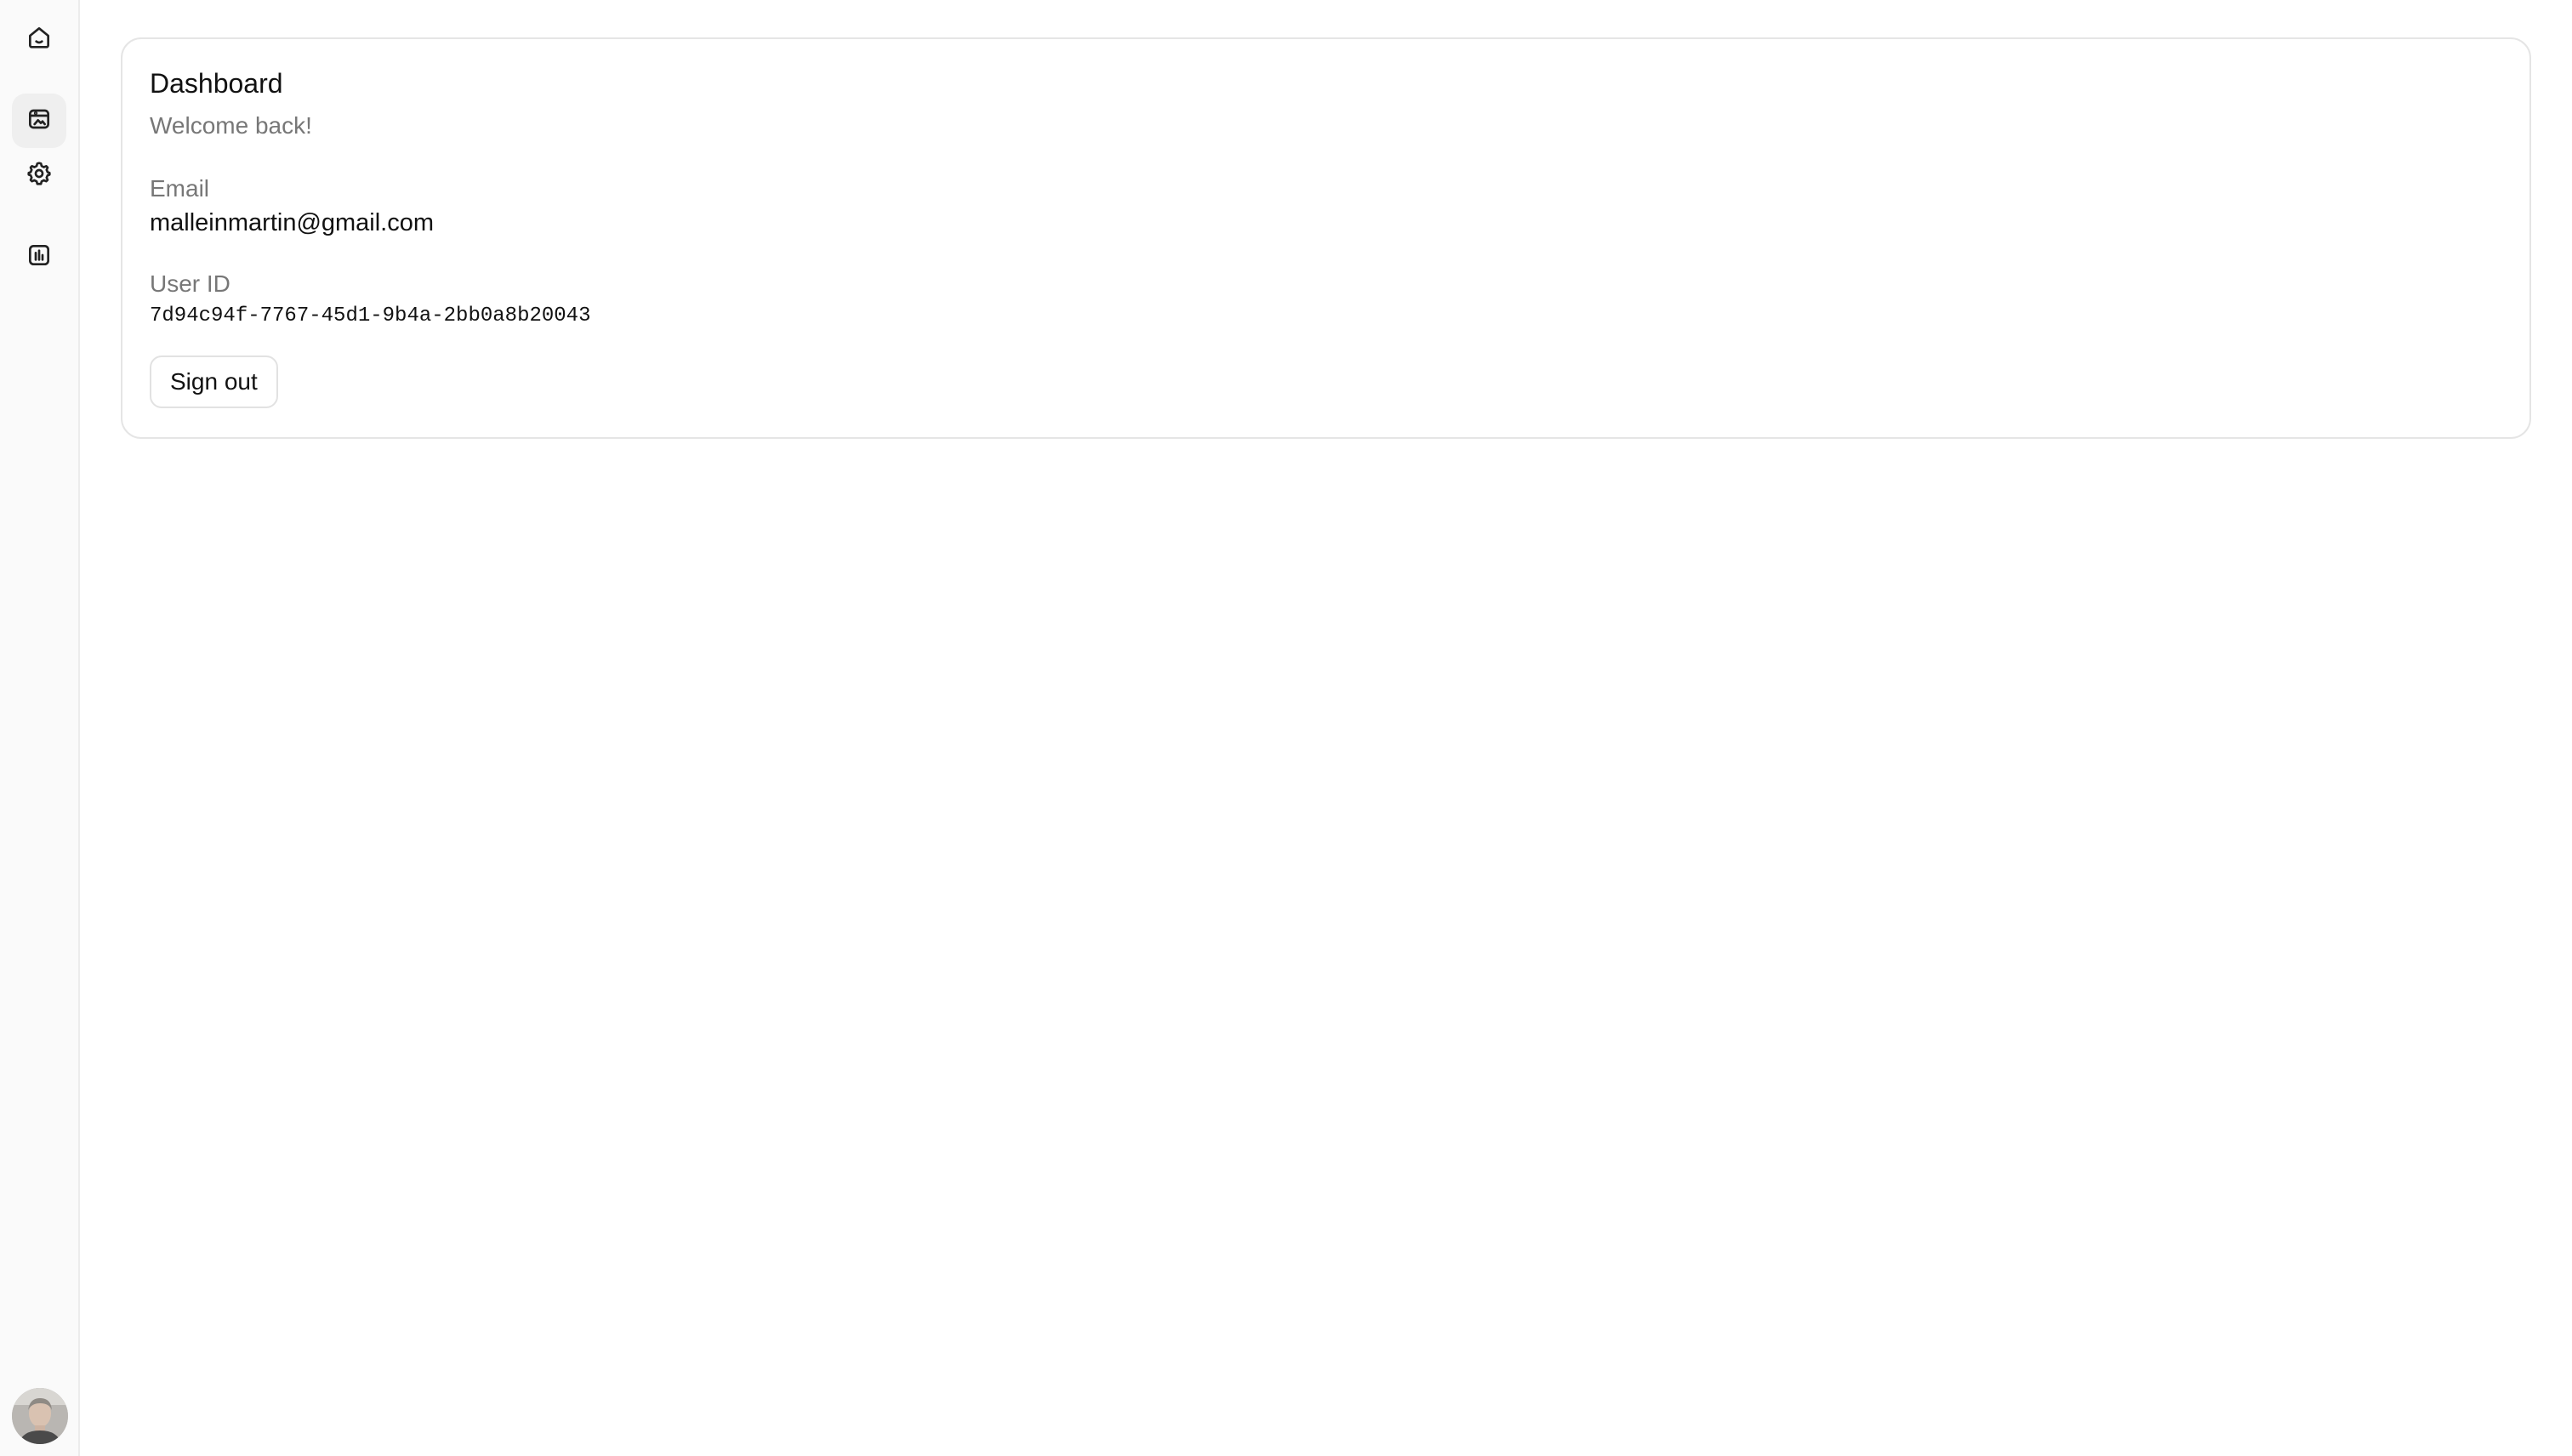  I want to click on page-title: Dashboard, so click(217, 83).